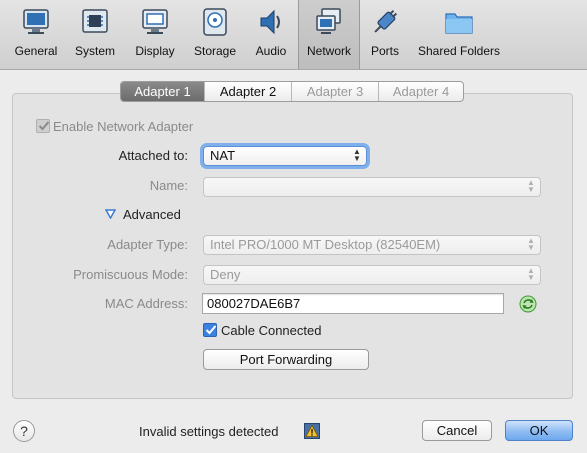  What do you see at coordinates (459, 23) in the screenshot?
I see `folder-icon` at bounding box center [459, 23].